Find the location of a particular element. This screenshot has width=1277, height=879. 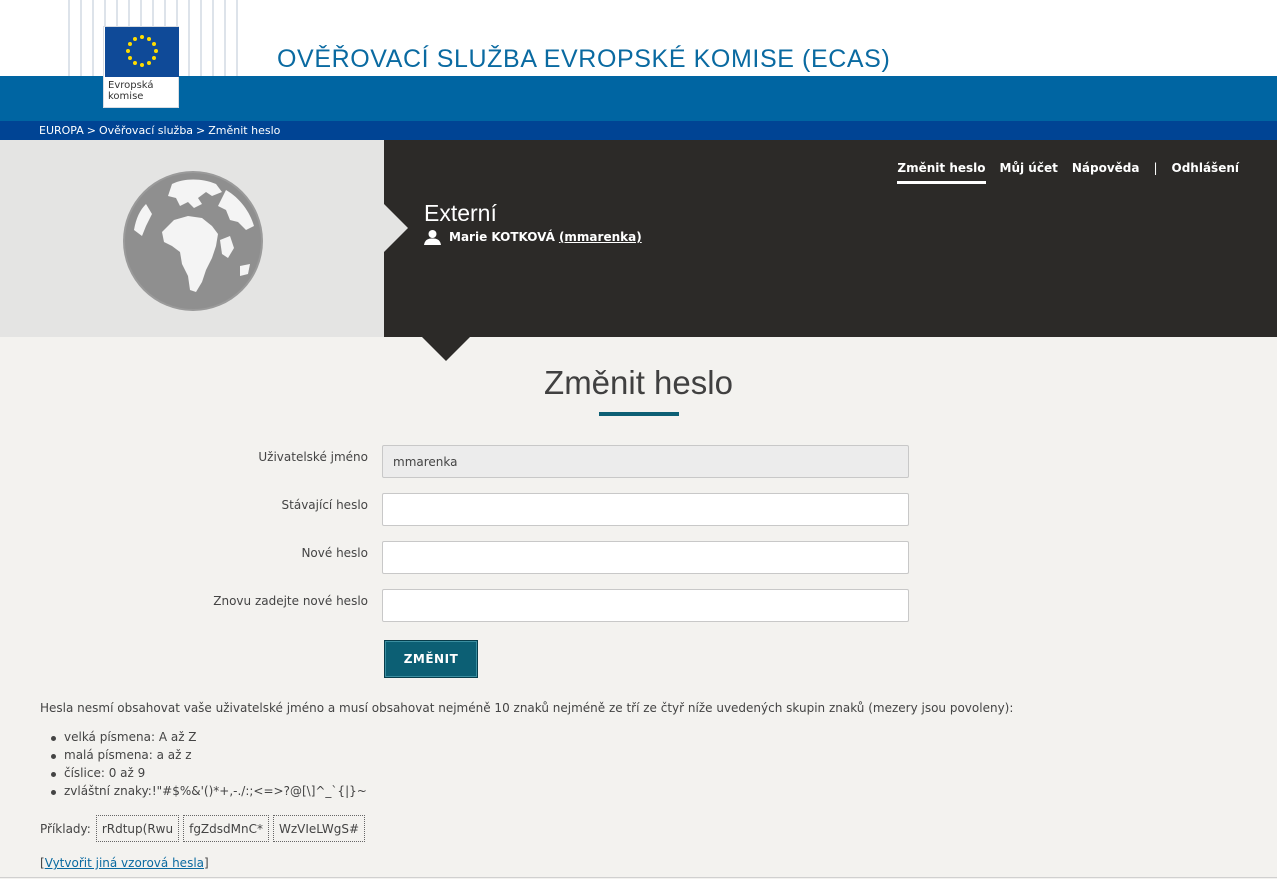

generate-examples: [Vytvořit jiná vzorová hesla] is located at coordinates (124, 863).